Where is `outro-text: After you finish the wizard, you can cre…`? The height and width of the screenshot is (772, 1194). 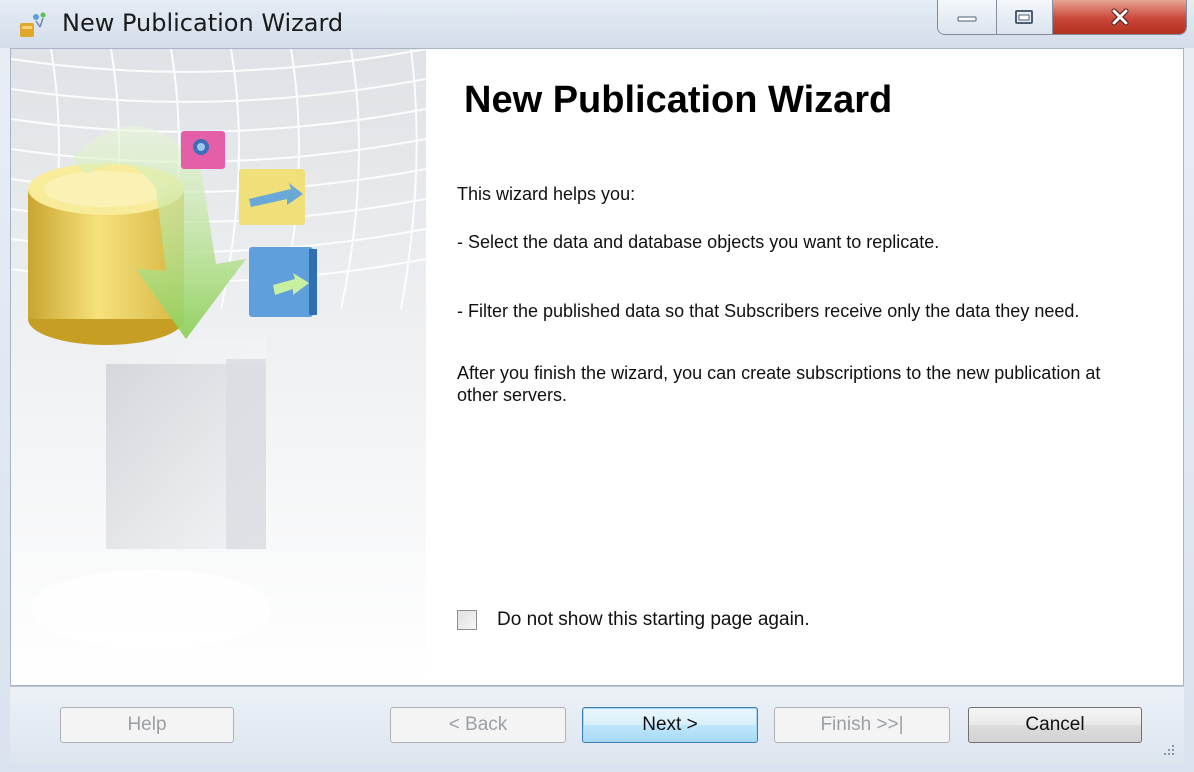
outro-text: After you finish the wizard, you can cre… is located at coordinates (779, 384).